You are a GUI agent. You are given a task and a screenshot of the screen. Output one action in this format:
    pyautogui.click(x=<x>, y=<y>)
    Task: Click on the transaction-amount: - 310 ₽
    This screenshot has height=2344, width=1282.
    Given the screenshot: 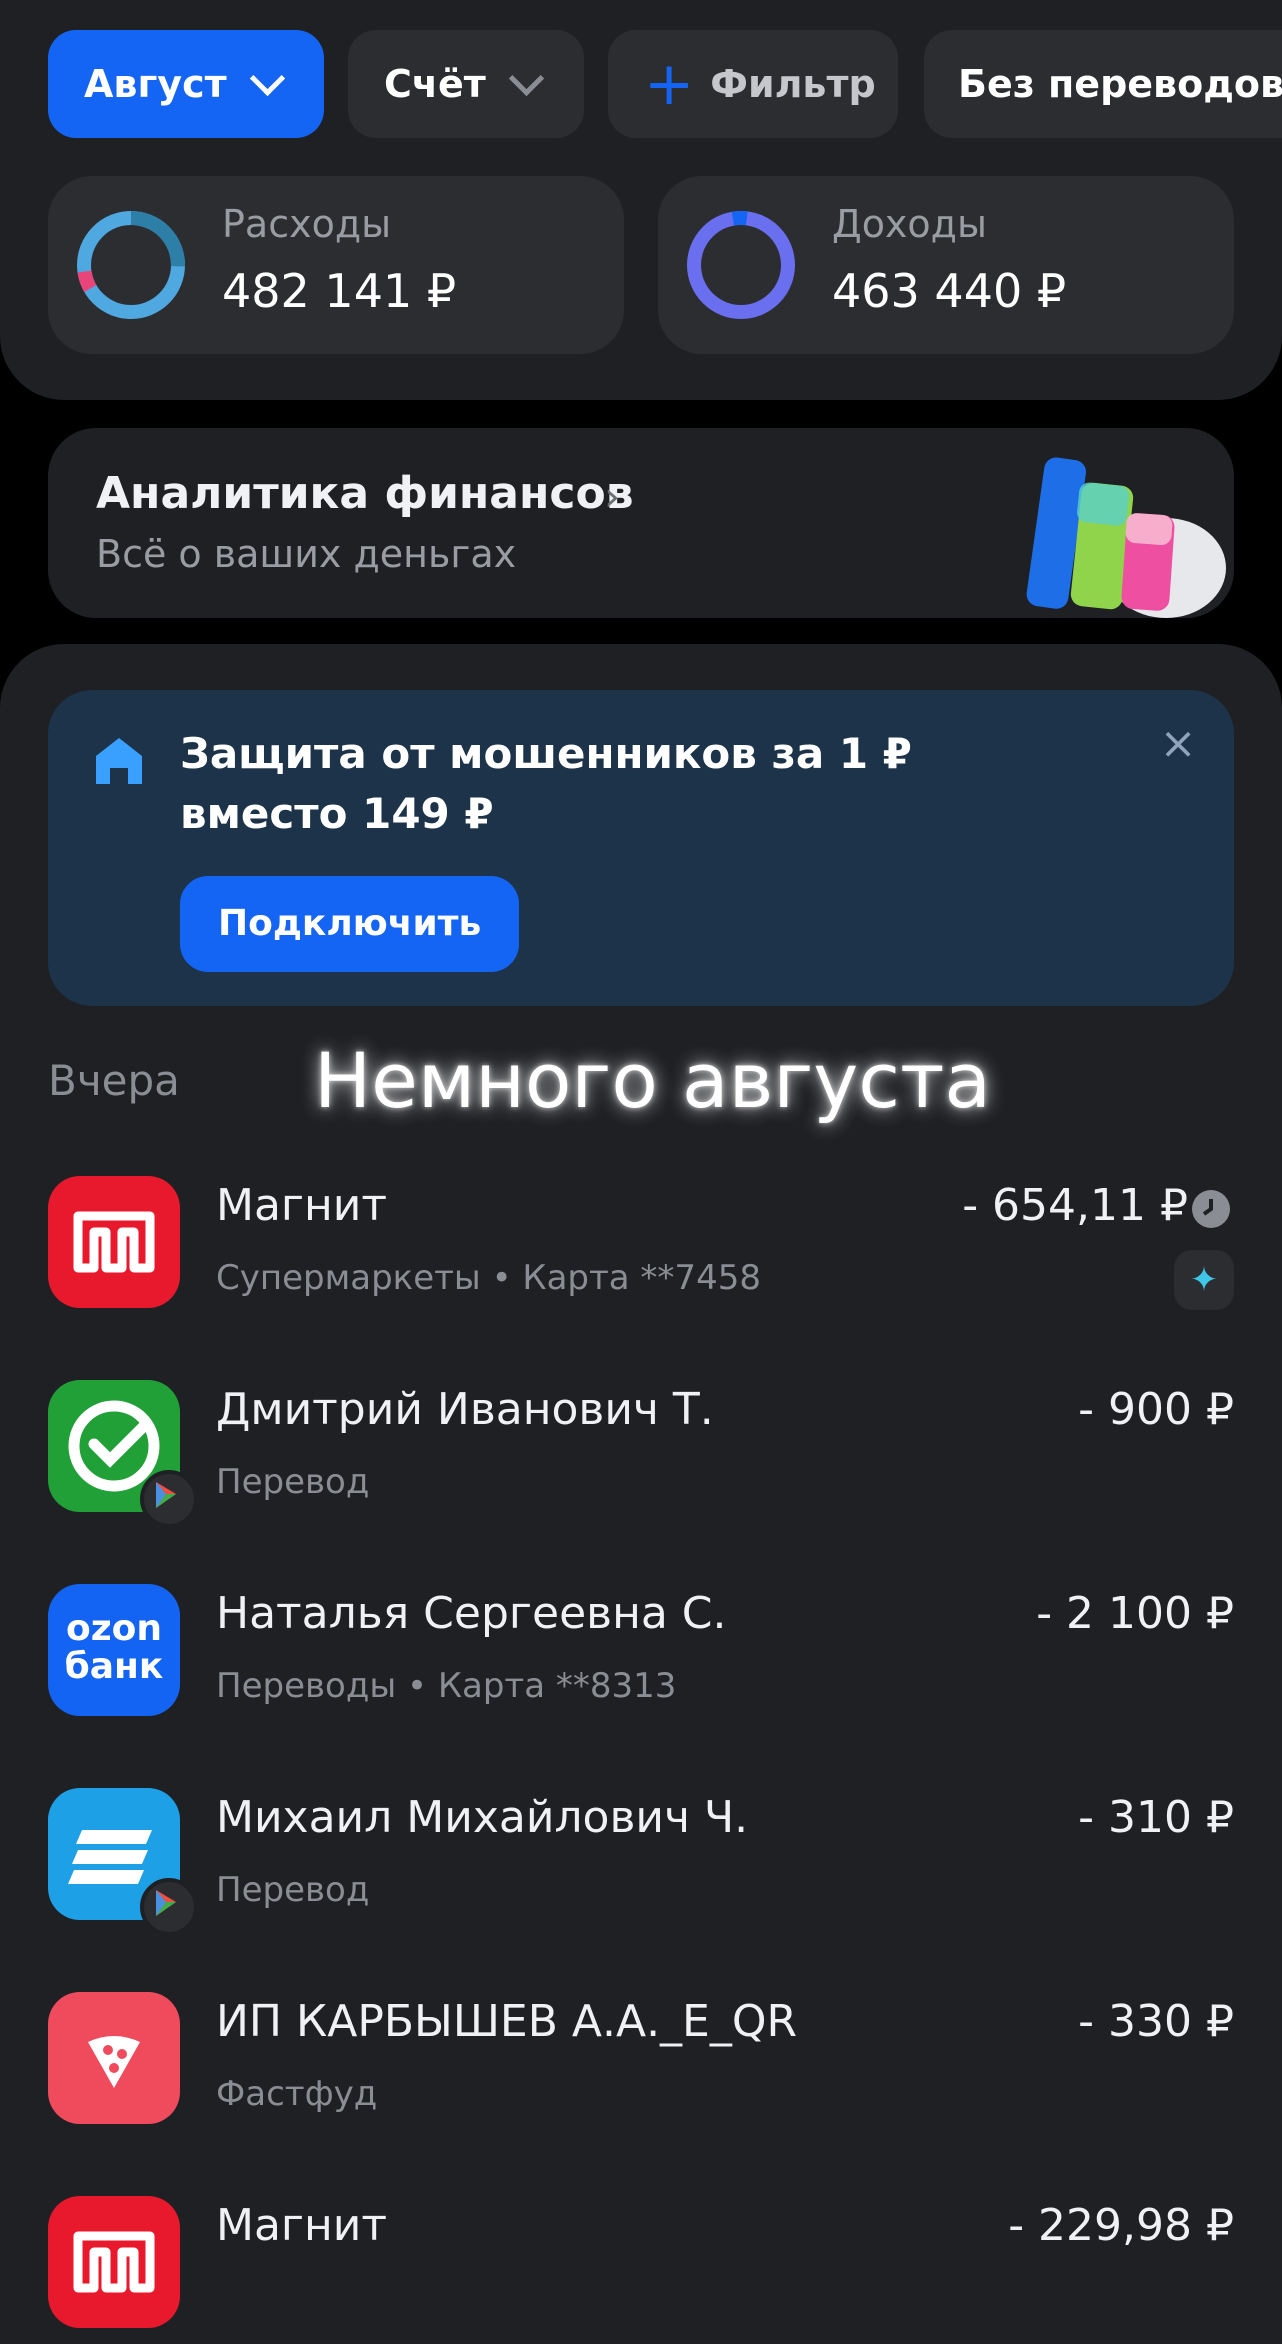 What is the action you would take?
    pyautogui.click(x=1156, y=1817)
    